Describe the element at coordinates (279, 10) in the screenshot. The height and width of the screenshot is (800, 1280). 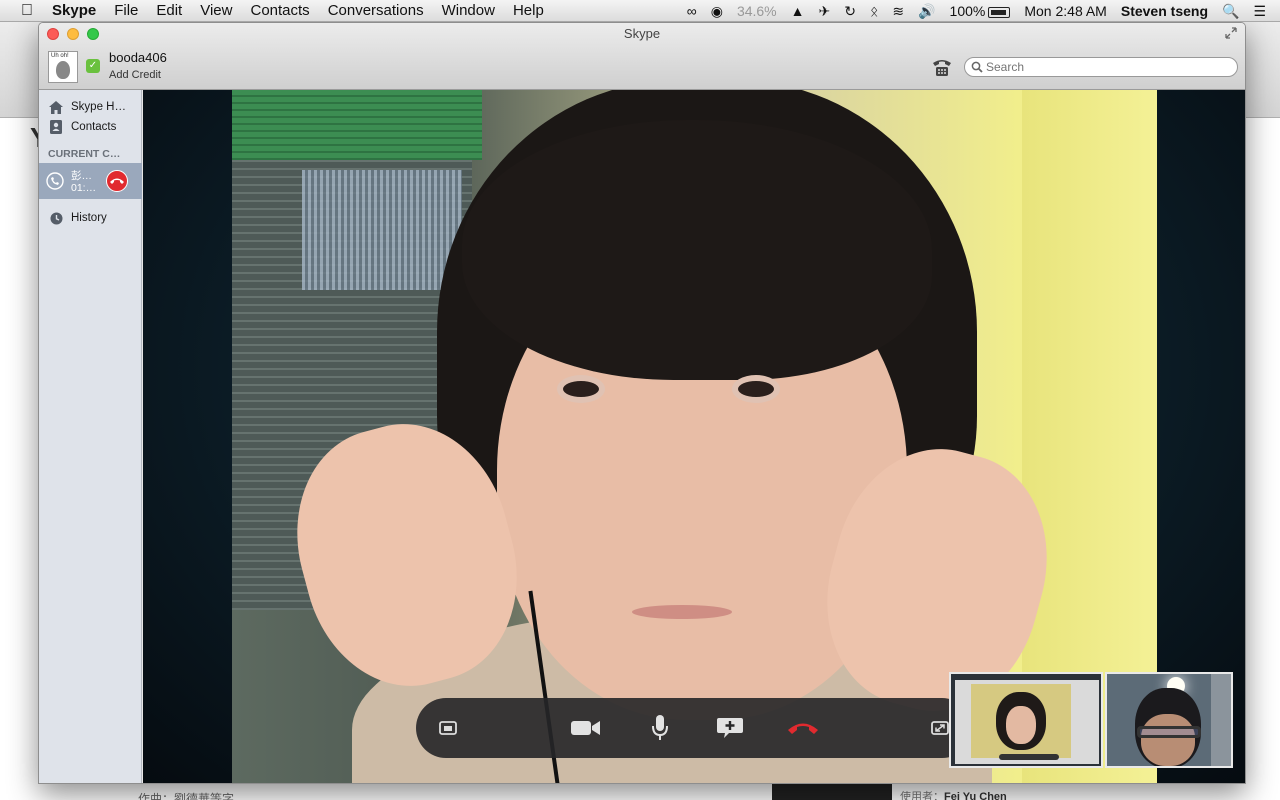
I see `menu-contacts: Contacts` at that location.